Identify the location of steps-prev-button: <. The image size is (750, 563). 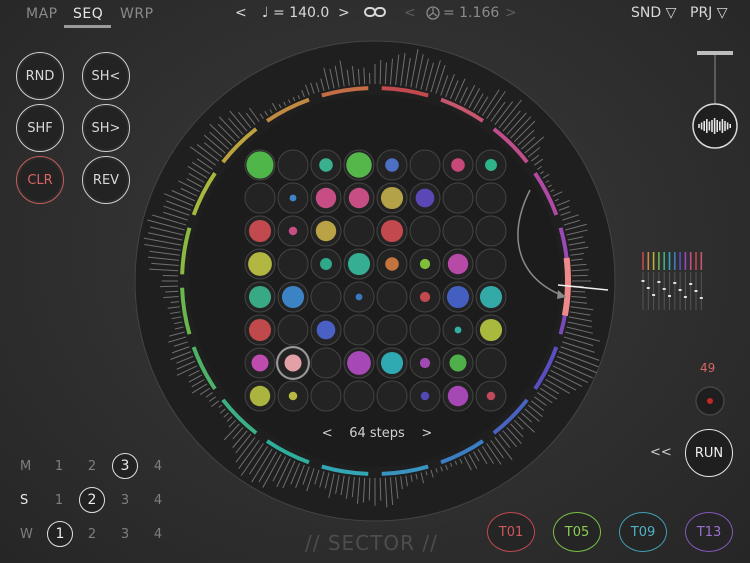
(327, 433).